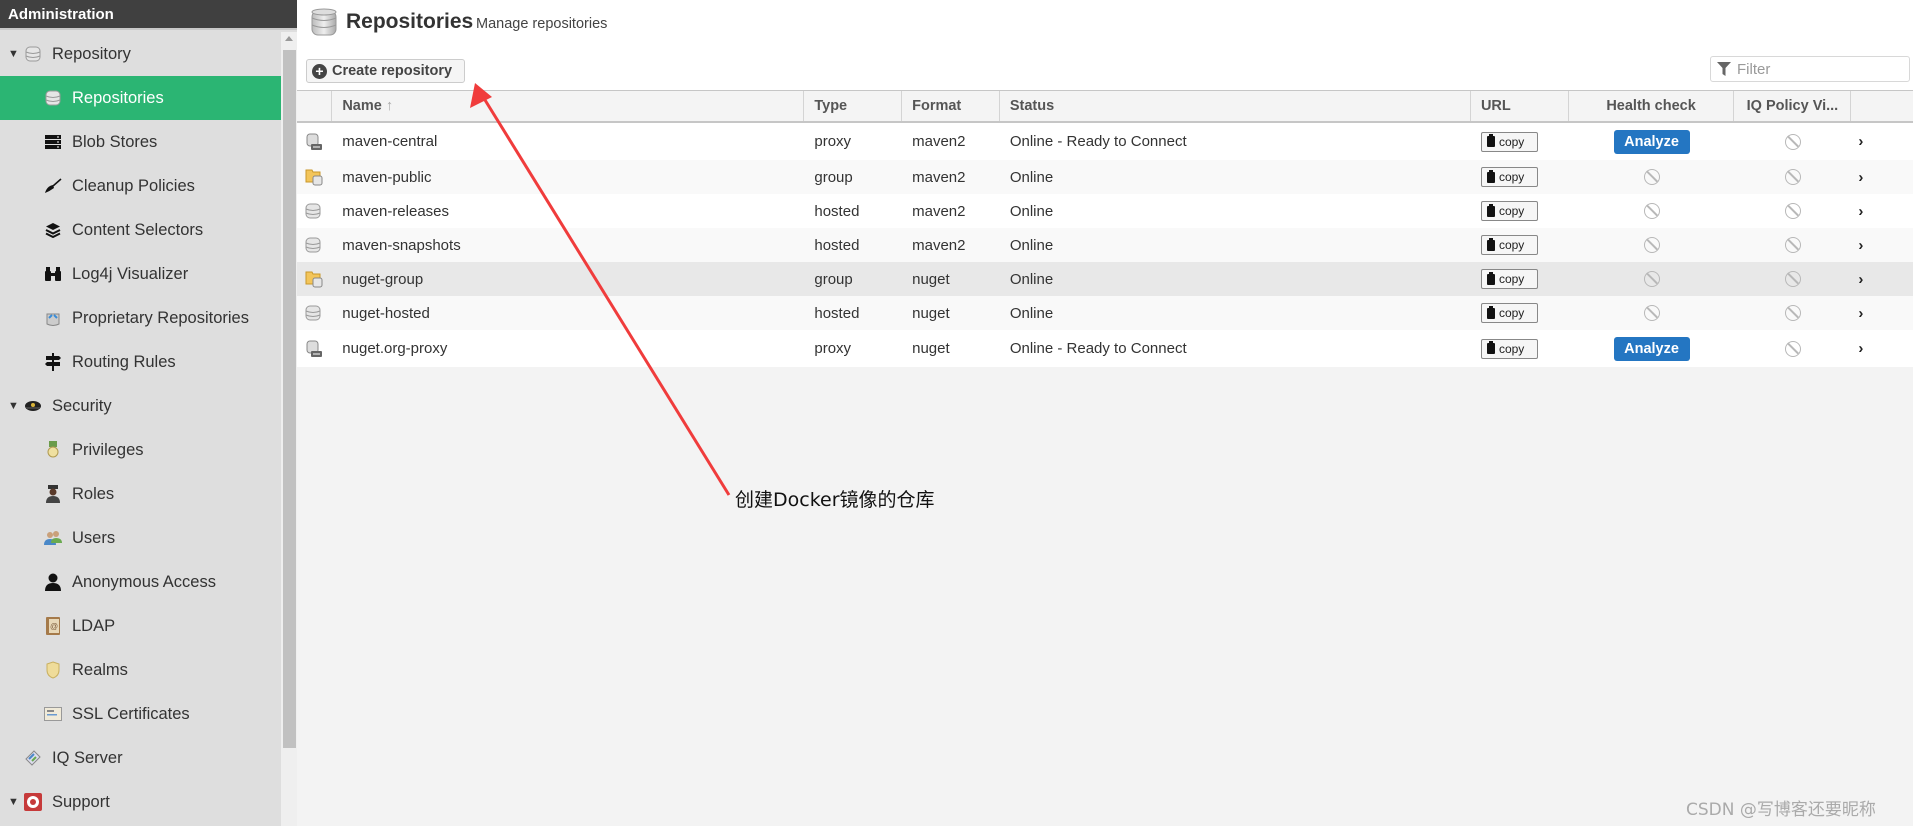  I want to click on certificate-icon, so click(53, 714).